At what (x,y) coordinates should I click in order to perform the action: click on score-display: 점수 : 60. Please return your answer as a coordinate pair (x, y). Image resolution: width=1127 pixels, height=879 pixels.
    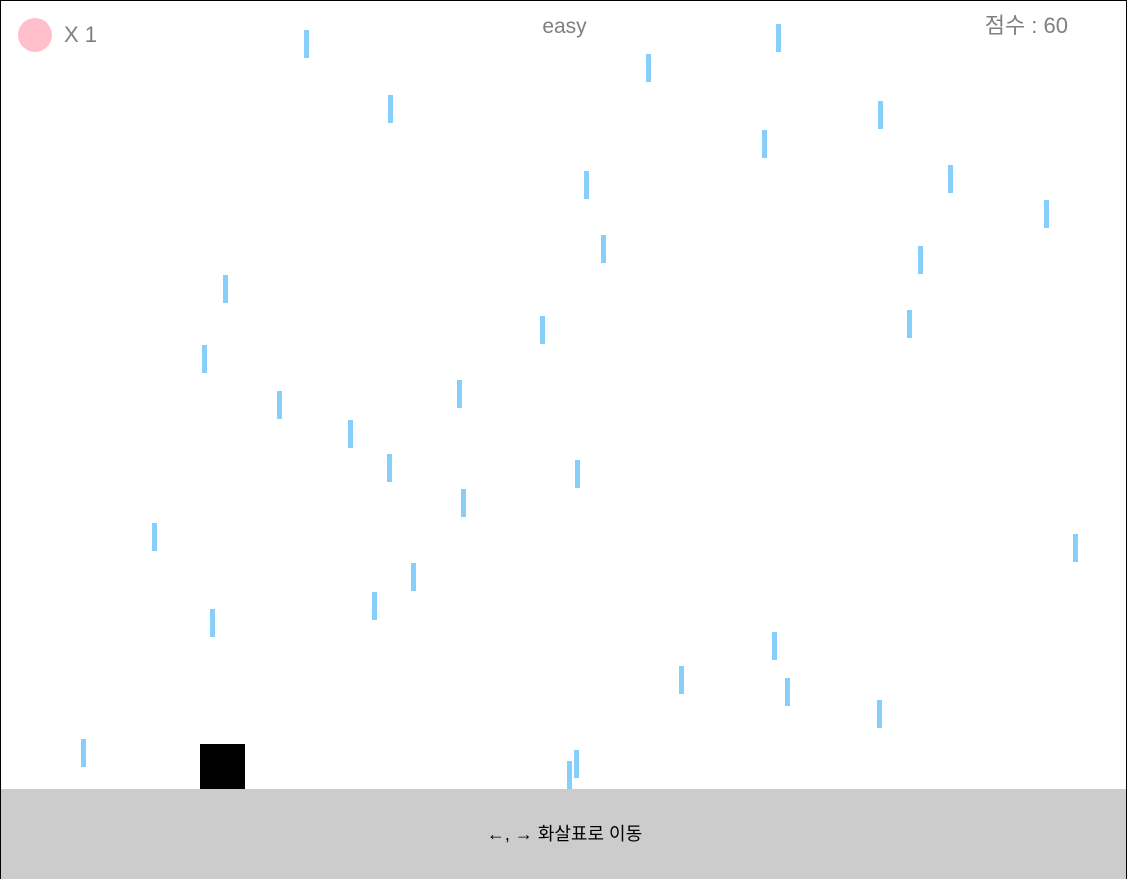
    Looking at the image, I should click on (1026, 25).